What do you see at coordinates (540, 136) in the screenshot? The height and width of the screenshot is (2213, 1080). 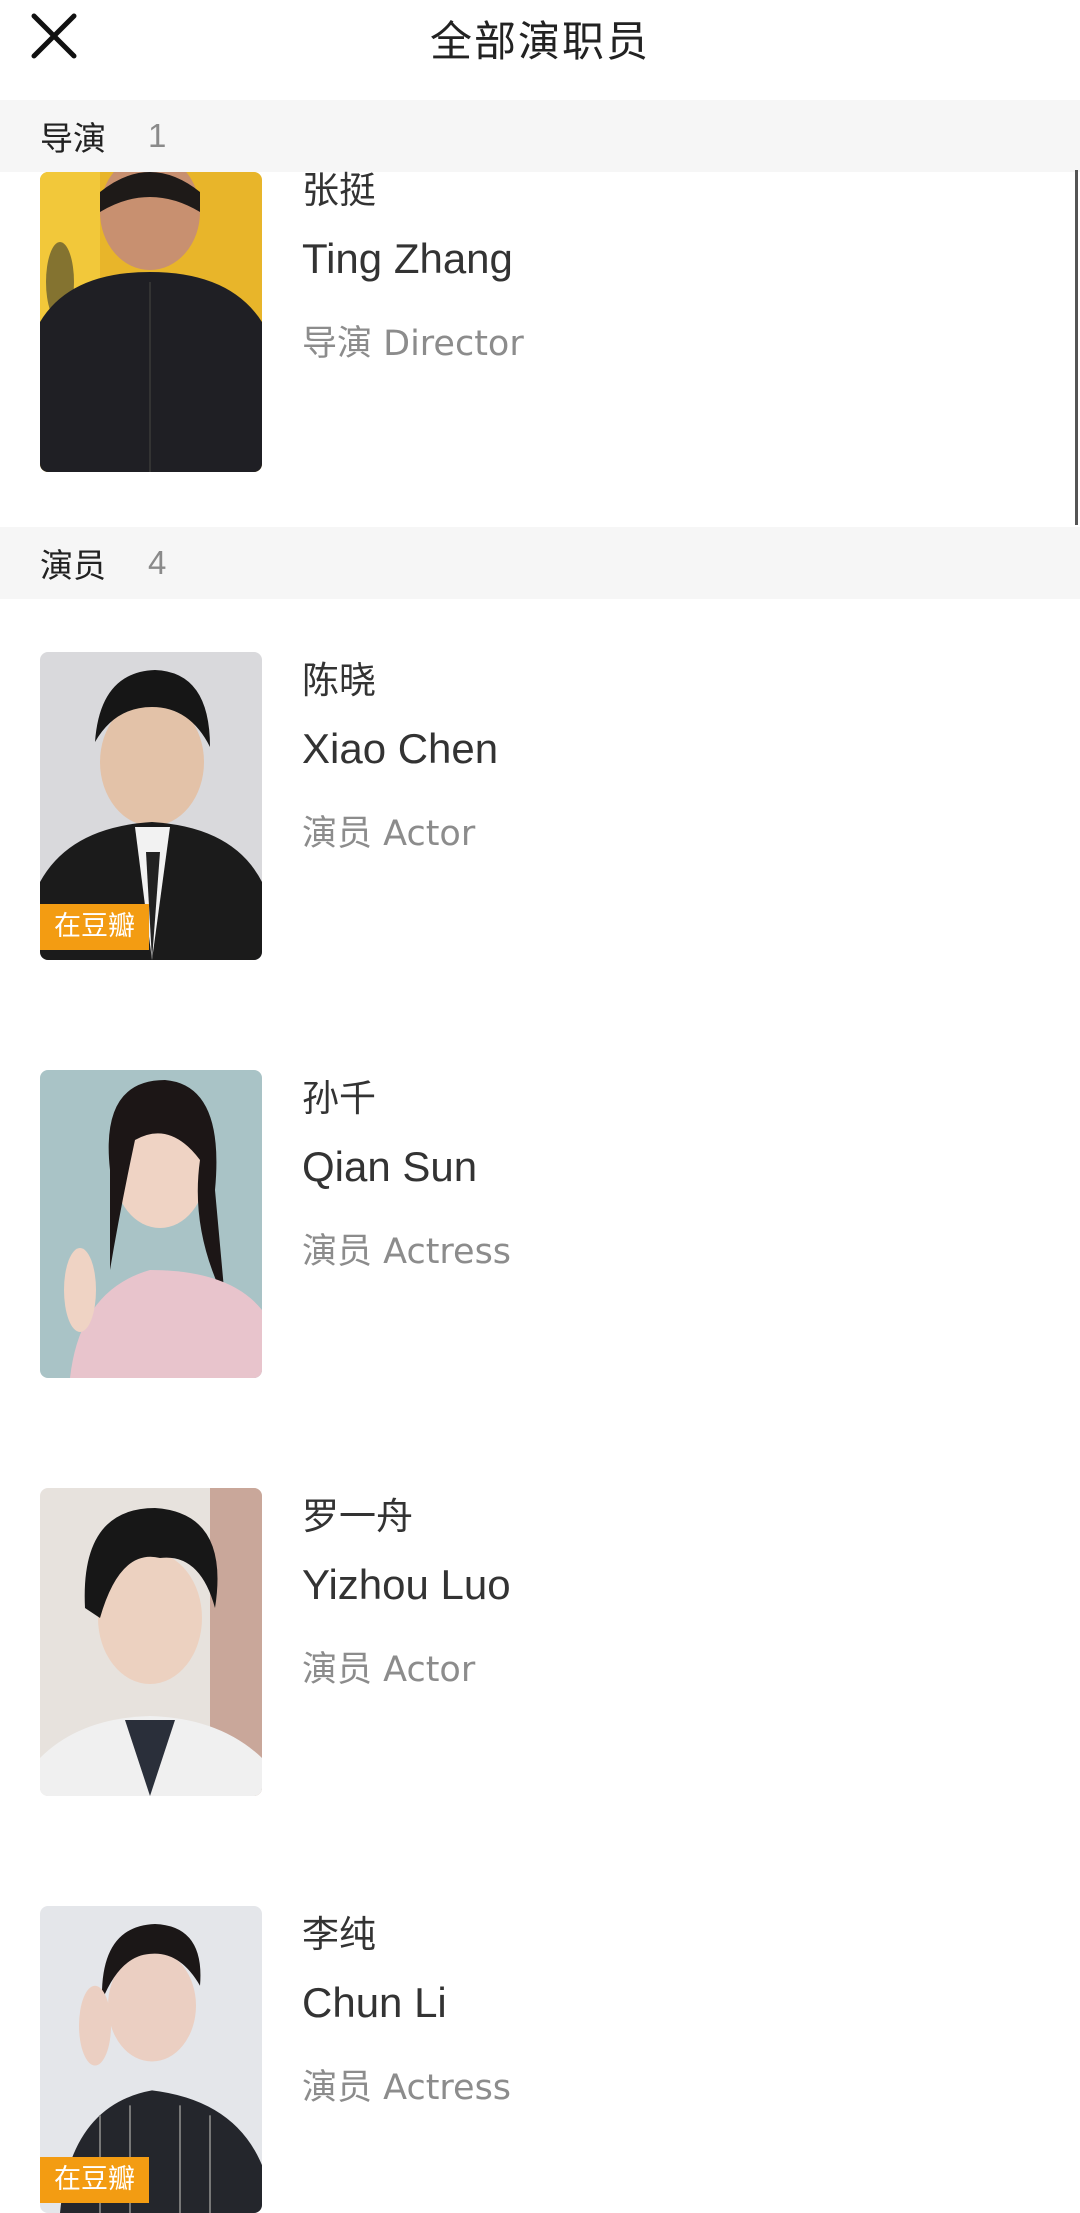 I see `section-header-director: 导演 1` at bounding box center [540, 136].